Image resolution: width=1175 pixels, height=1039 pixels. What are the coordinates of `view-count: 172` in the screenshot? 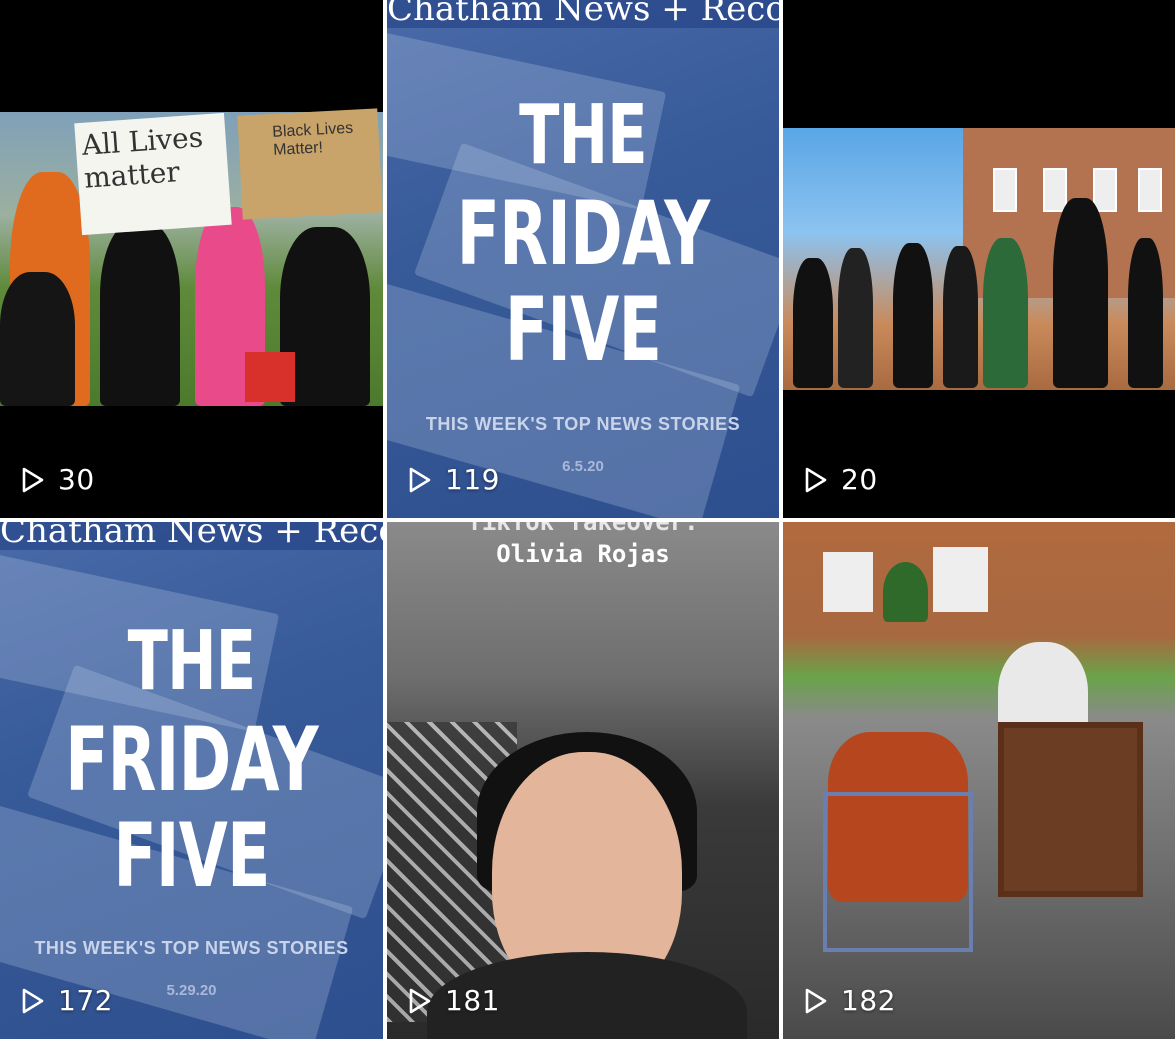 It's located at (66, 1000).